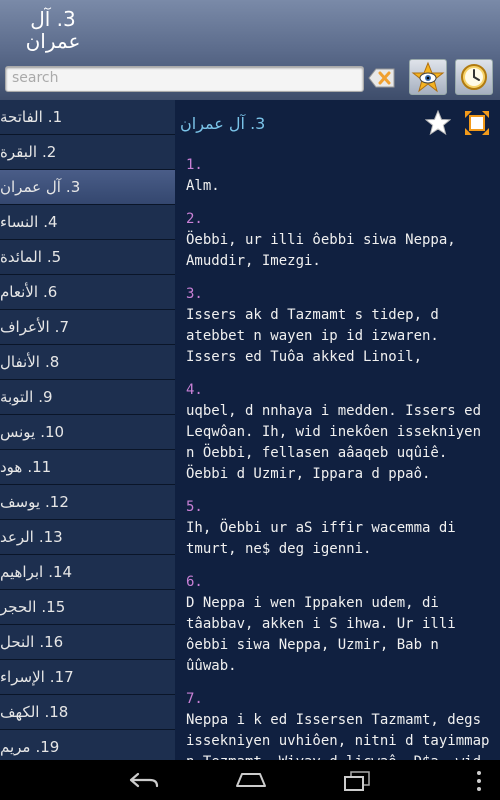 Image resolution: width=500 pixels, height=800 pixels. I want to click on verse-number: 1., so click(194, 165).